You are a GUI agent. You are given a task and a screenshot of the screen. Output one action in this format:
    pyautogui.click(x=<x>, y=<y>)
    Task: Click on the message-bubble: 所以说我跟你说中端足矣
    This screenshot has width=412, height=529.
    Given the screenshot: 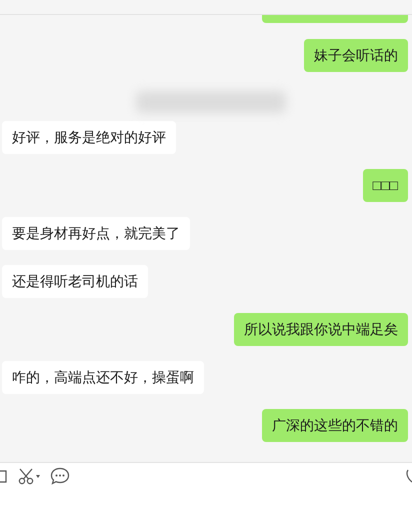 What is the action you would take?
    pyautogui.click(x=321, y=329)
    